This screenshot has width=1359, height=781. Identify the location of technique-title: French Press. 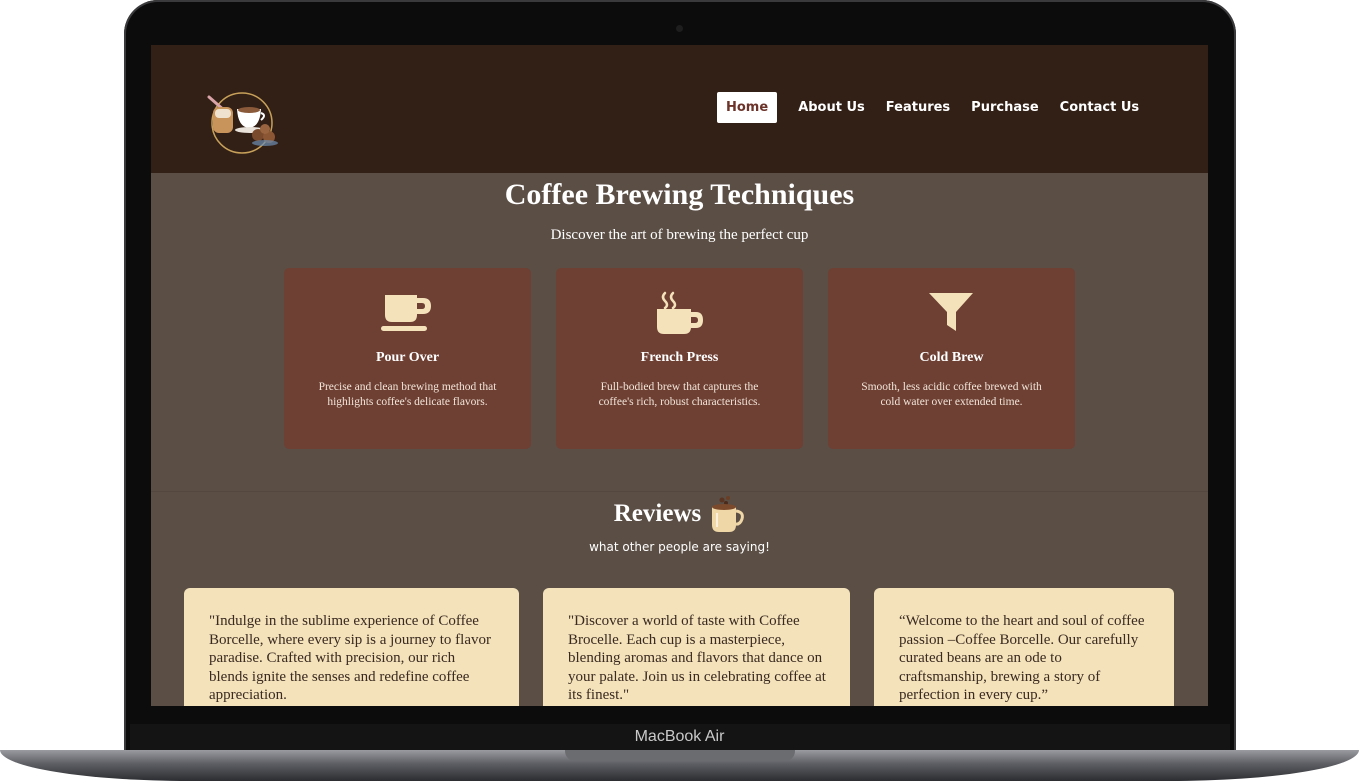
(679, 357).